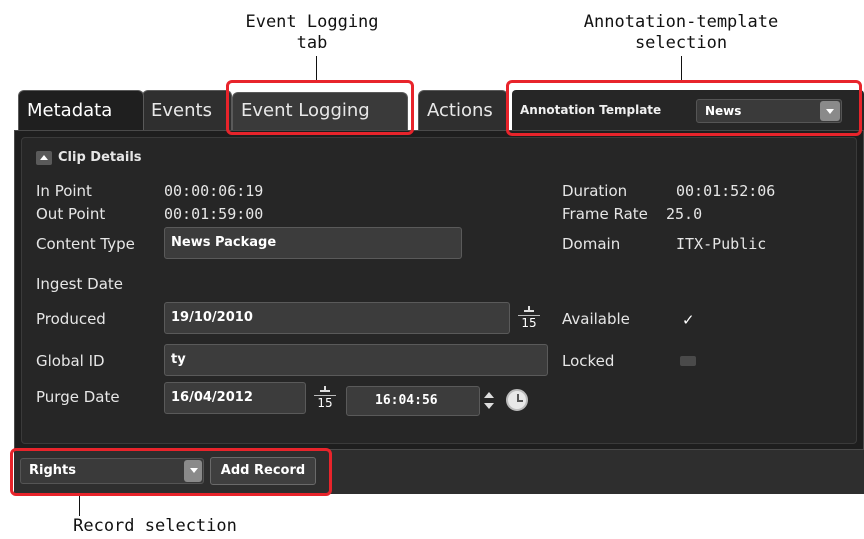  What do you see at coordinates (517, 400) in the screenshot?
I see `clock-icon` at bounding box center [517, 400].